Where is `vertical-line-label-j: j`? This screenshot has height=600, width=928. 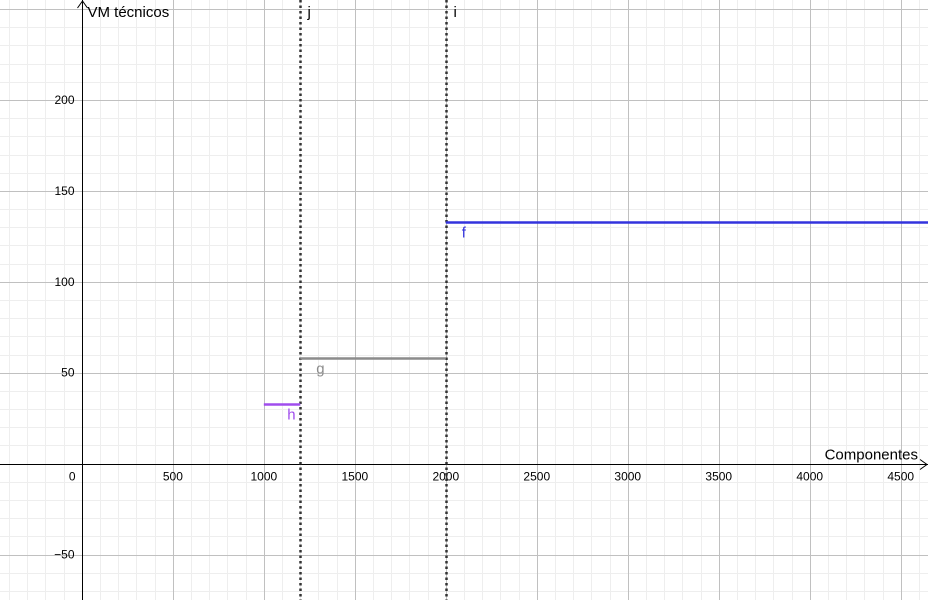 vertical-line-label-j: j is located at coordinates (309, 12).